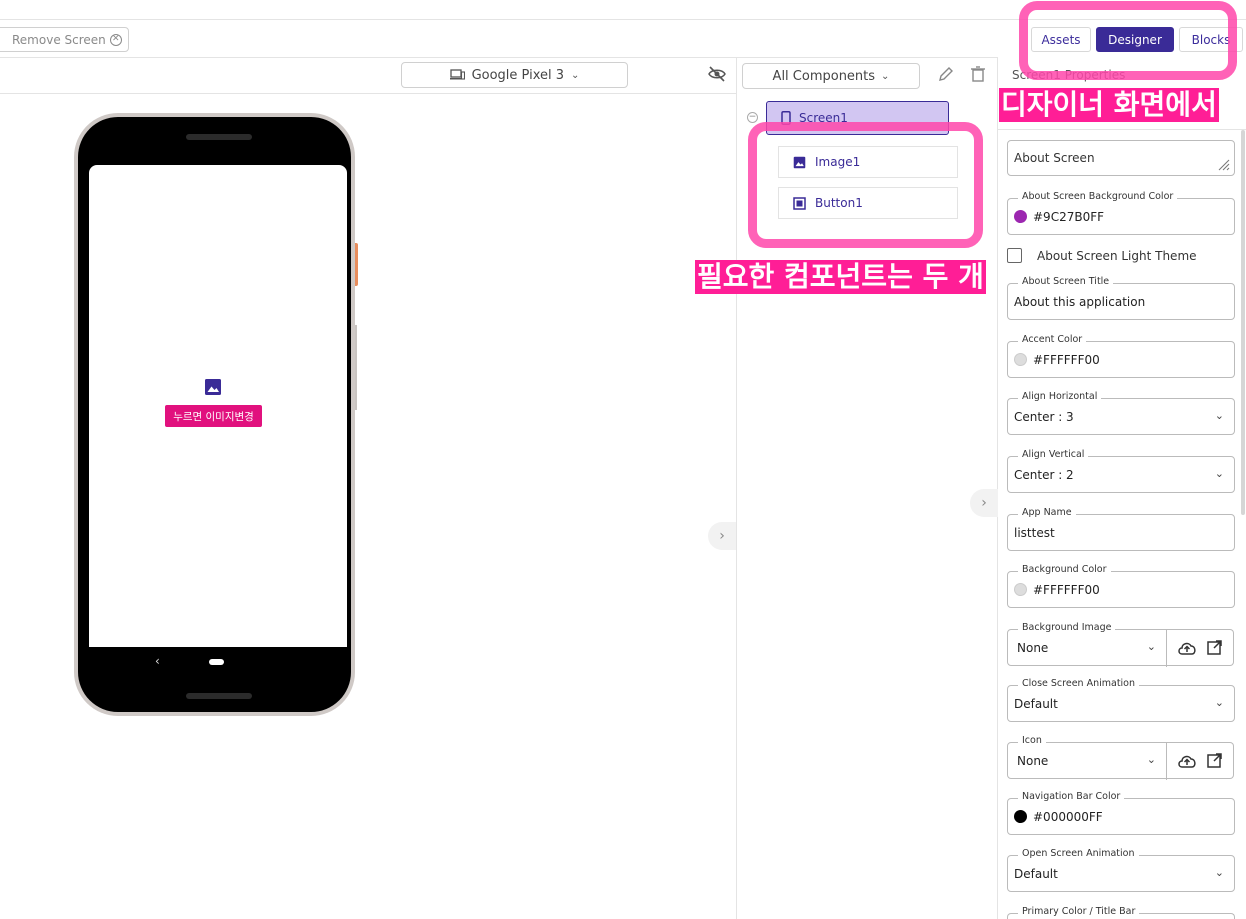 The width and height of the screenshot is (1246, 919). I want to click on icon-select: Icon None ⌄, so click(1087, 757).